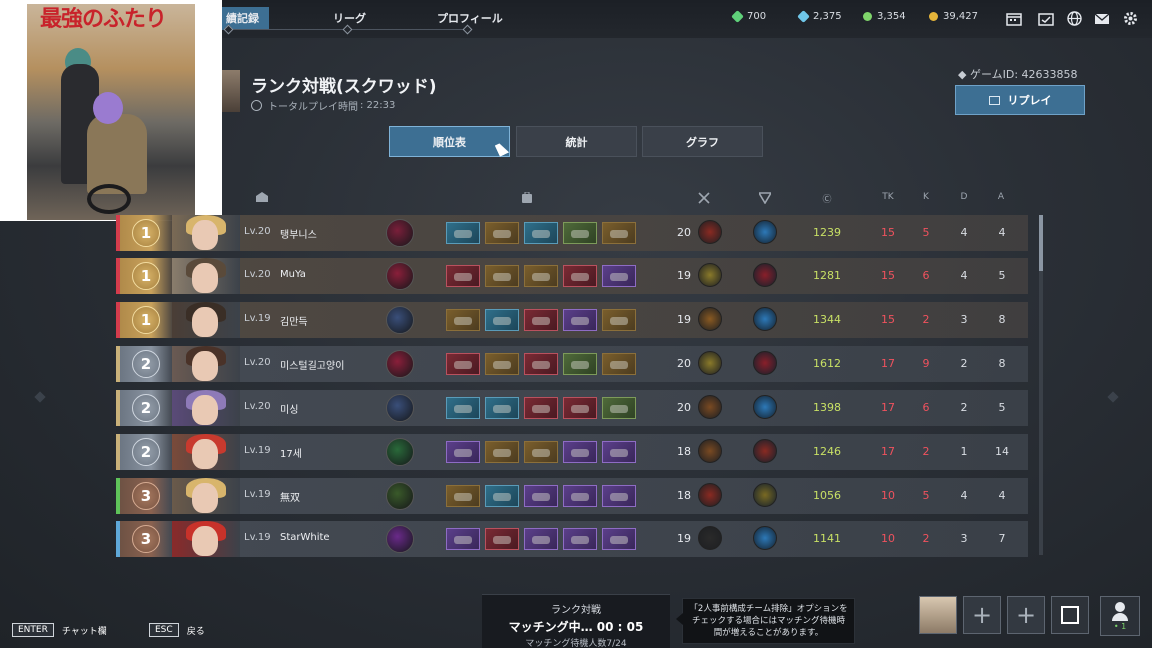 The height and width of the screenshot is (648, 1152). I want to click on tab-profile: プロフィール, so click(470, 18).